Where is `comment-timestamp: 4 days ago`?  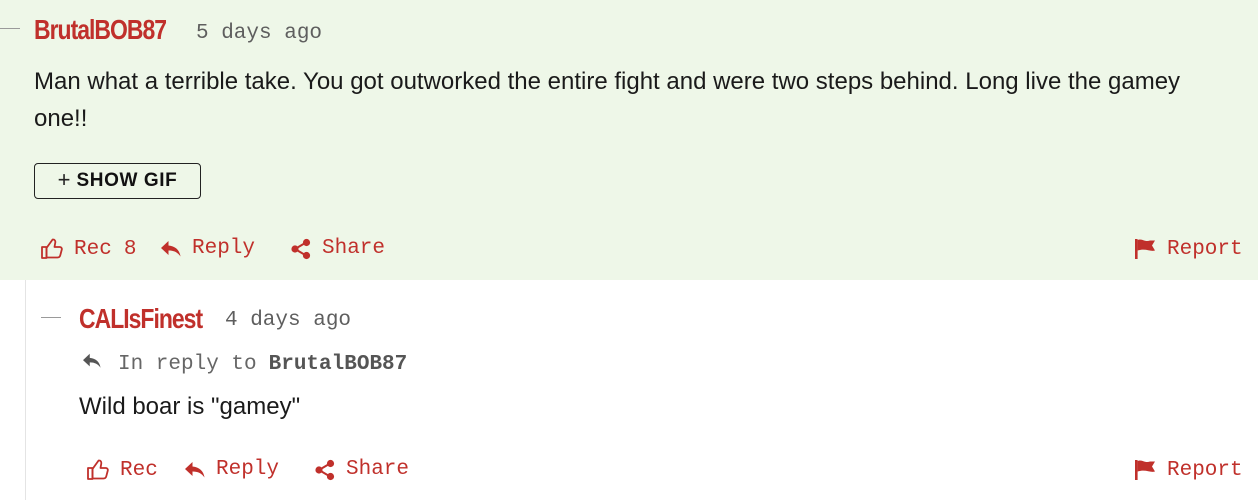
comment-timestamp: 4 days ago is located at coordinates (288, 320).